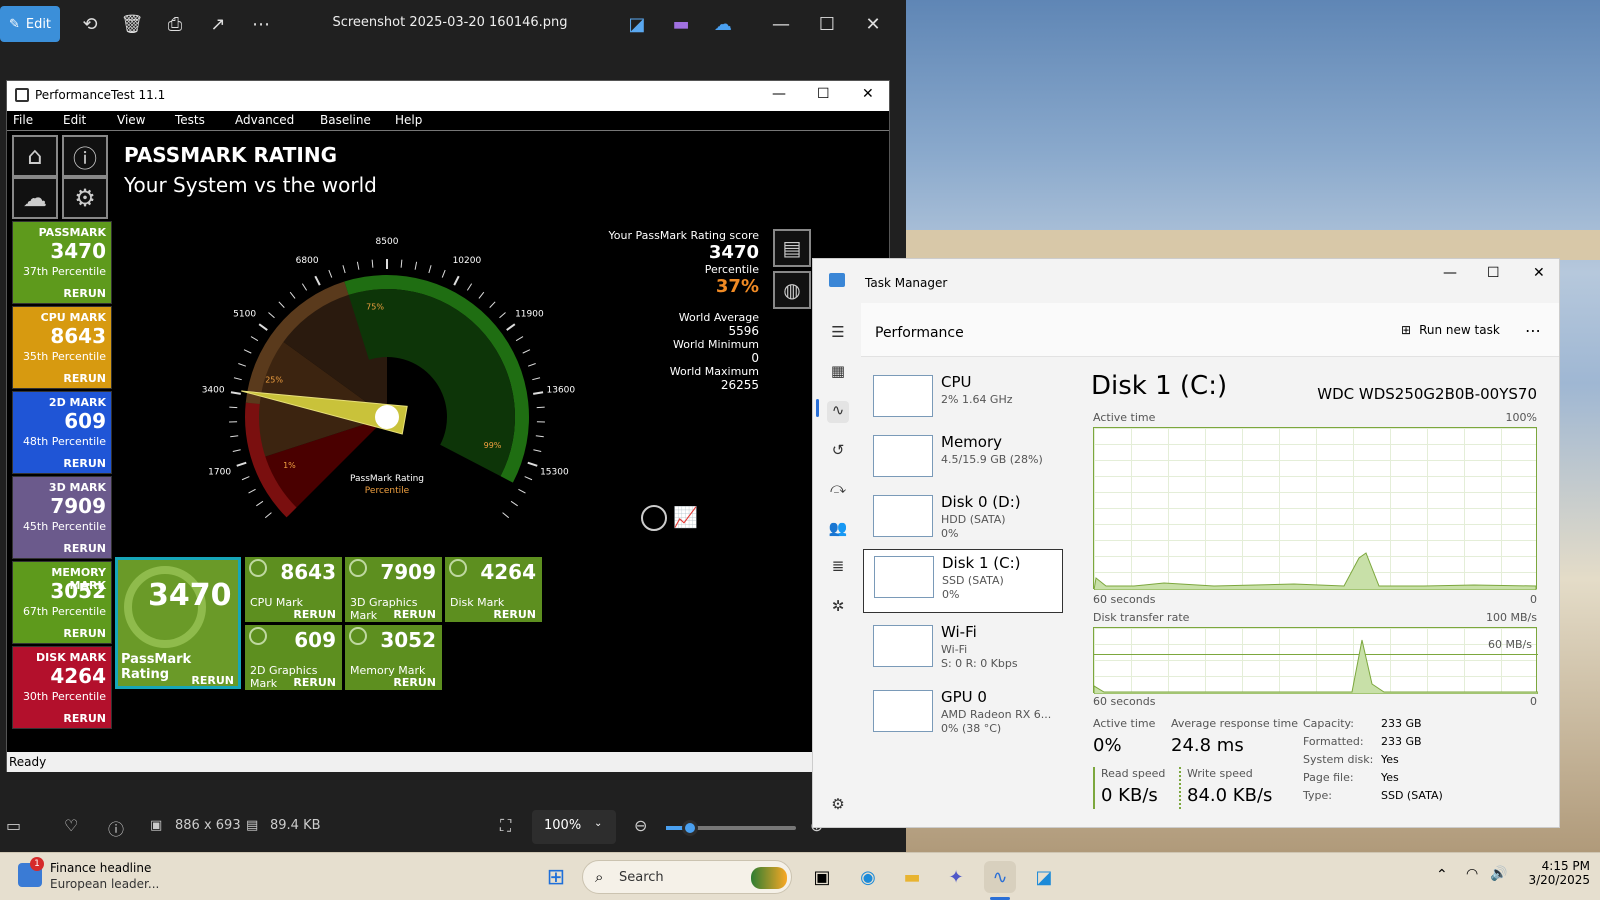  Describe the element at coordinates (35, 198) in the screenshot. I see `cloud-results-icon: ☁` at that location.